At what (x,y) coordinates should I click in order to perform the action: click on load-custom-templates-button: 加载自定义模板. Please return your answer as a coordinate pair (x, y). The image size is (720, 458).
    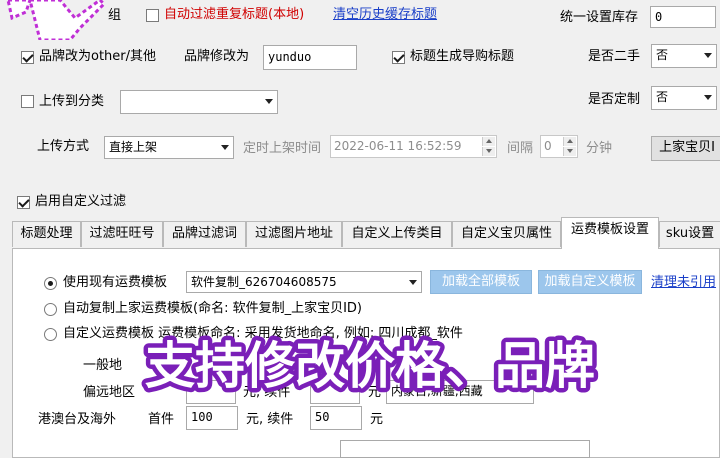
    Looking at the image, I should click on (590, 282).